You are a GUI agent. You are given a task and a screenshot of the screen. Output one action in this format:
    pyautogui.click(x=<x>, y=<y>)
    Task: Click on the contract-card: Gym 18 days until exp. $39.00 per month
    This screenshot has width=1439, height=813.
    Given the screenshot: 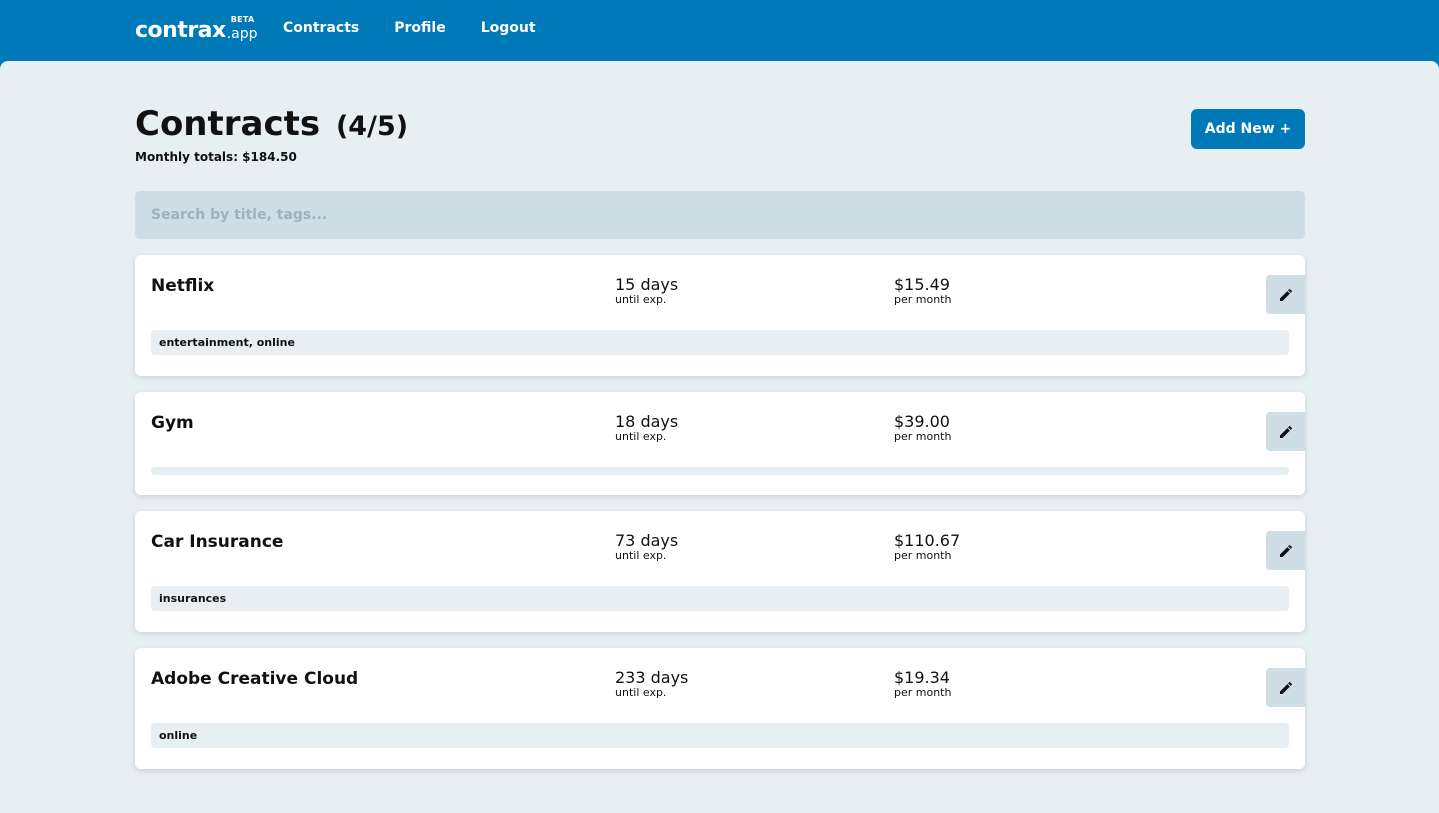 What is the action you would take?
    pyautogui.click(x=720, y=443)
    